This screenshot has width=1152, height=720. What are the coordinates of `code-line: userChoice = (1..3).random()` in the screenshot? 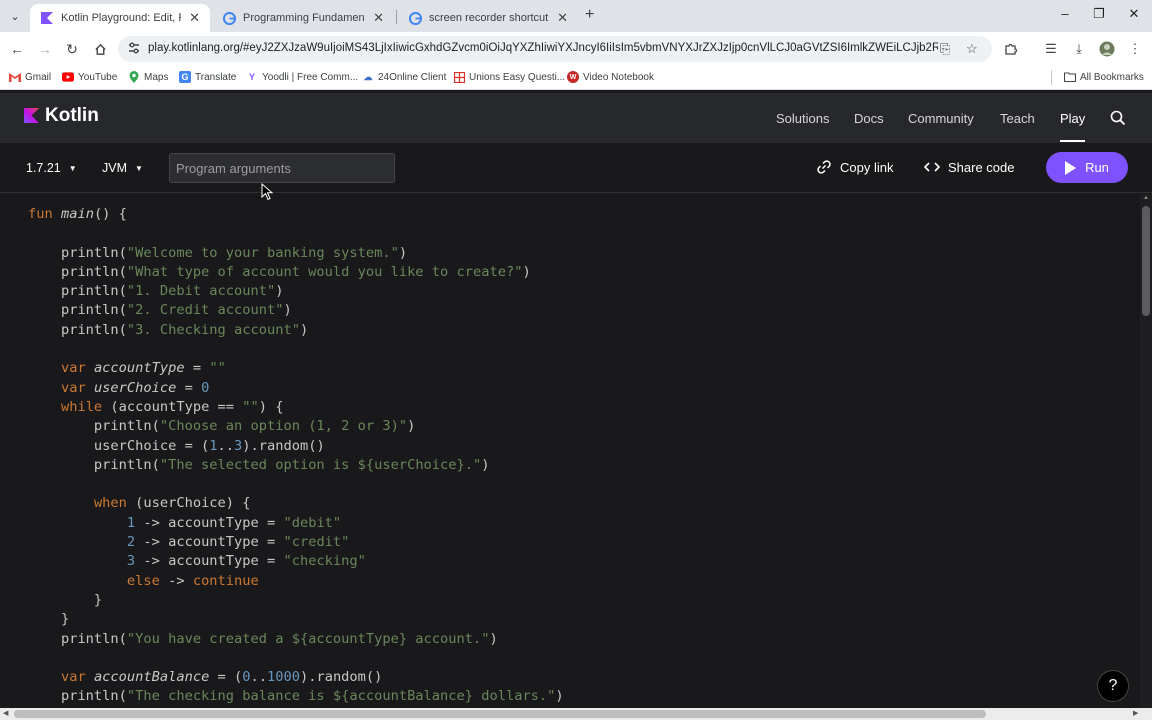 It's located at (296, 446).